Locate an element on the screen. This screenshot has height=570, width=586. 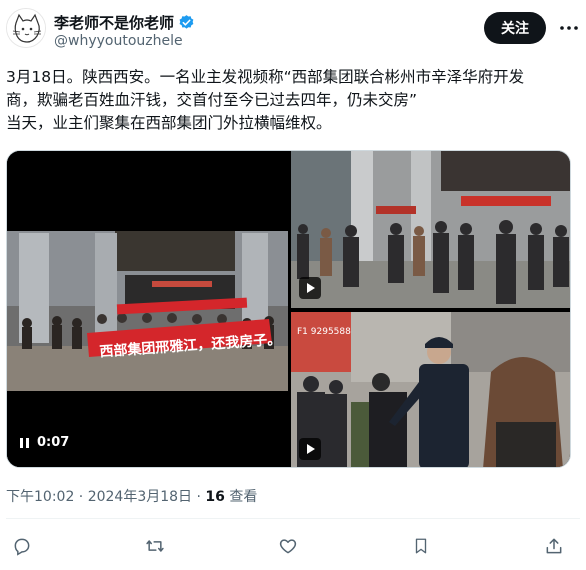
verified-badge-icon is located at coordinates (186, 22).